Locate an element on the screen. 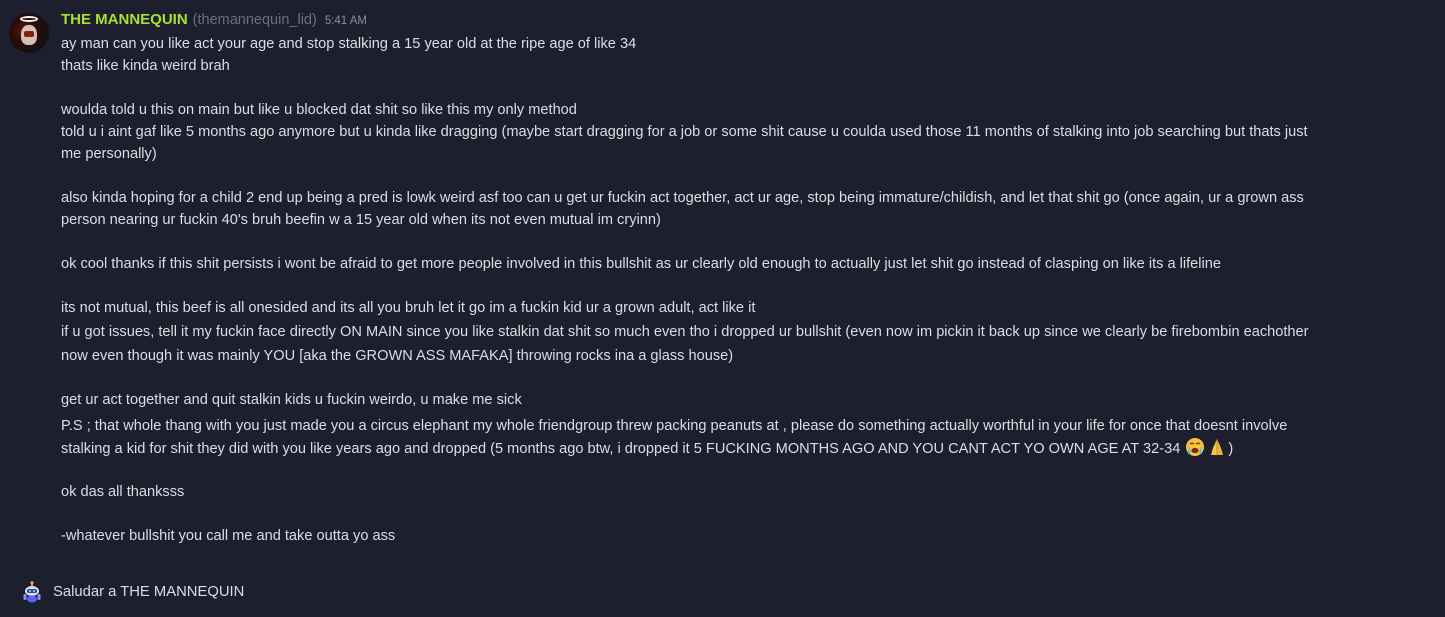 Image resolution: width=1445 pixels, height=617 pixels. message-line: ok das all thanksss is located at coordinates (123, 492).